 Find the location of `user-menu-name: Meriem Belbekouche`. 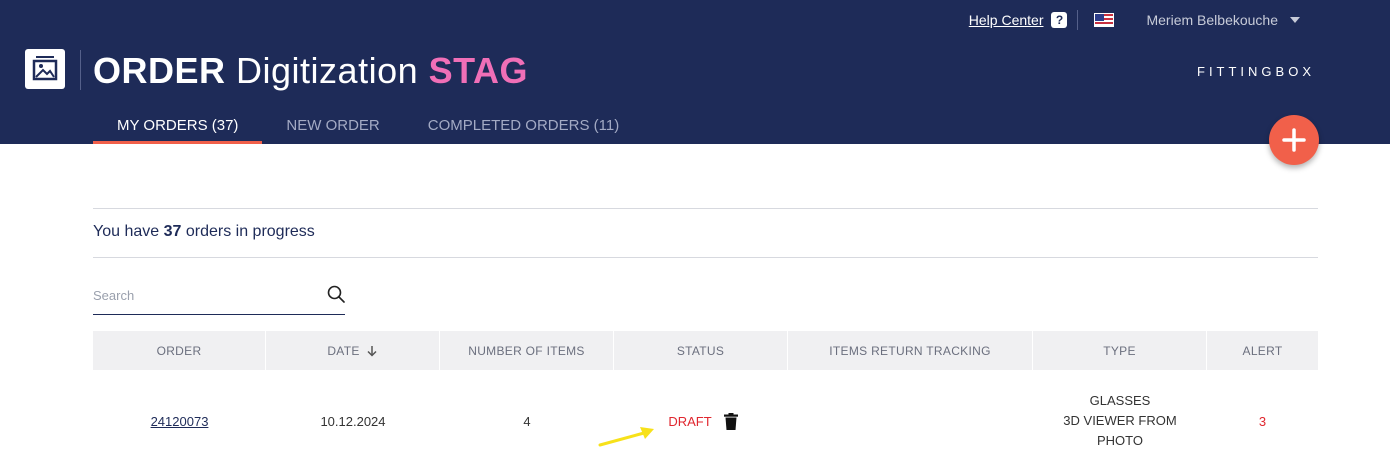

user-menu-name: Meriem Belbekouche is located at coordinates (1212, 20).